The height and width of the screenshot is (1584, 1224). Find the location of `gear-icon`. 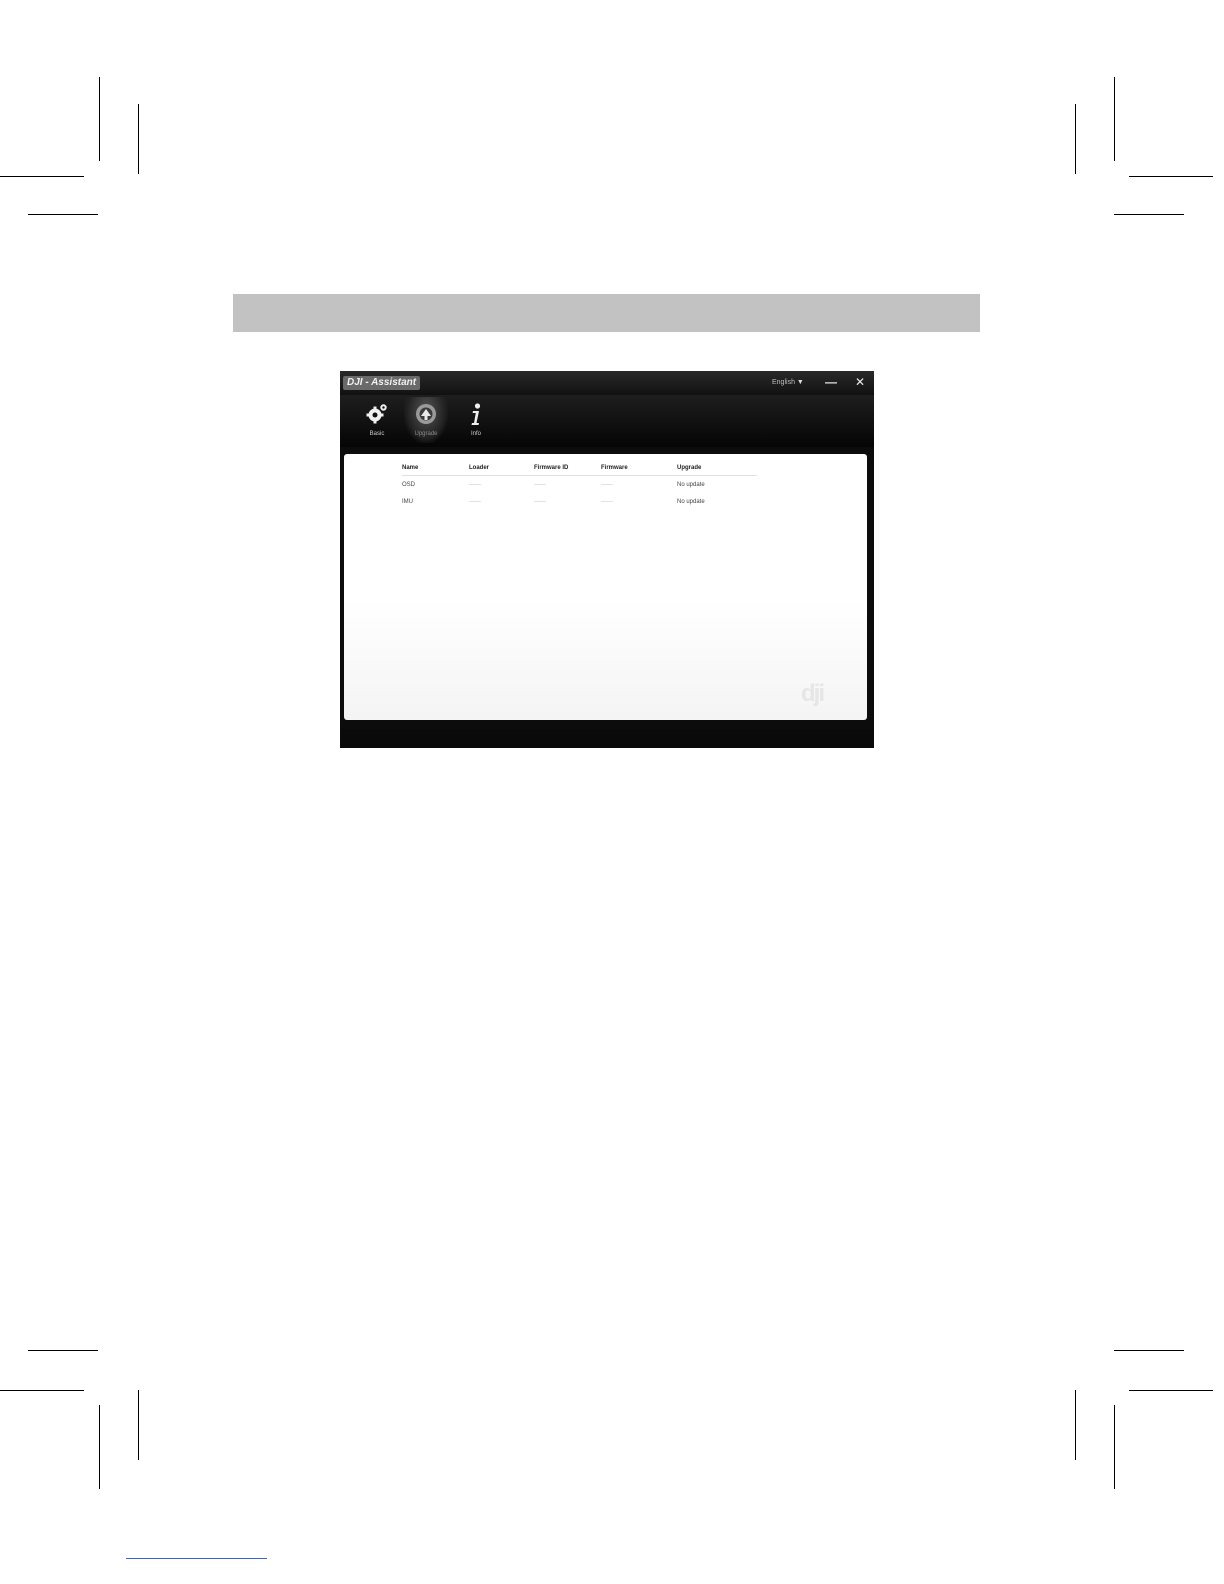

gear-icon is located at coordinates (376, 414).